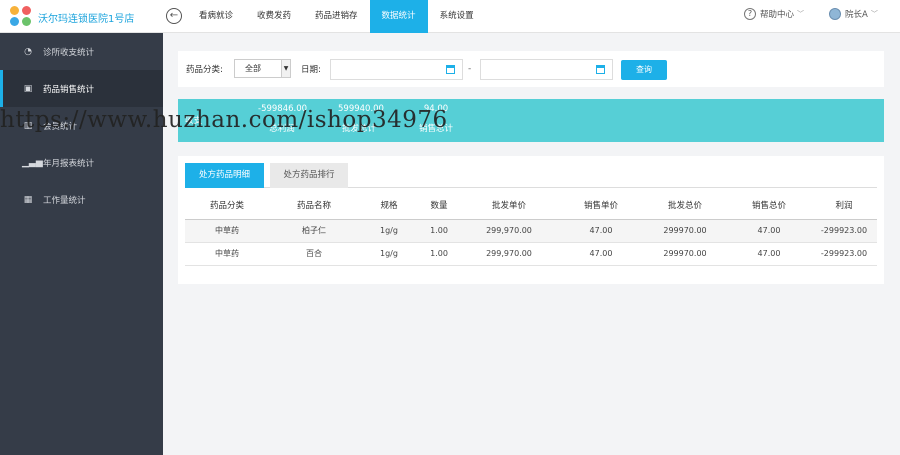 The width and height of the screenshot is (900, 455). Describe the element at coordinates (844, 206) in the screenshot. I see `column-header: 利润` at that location.